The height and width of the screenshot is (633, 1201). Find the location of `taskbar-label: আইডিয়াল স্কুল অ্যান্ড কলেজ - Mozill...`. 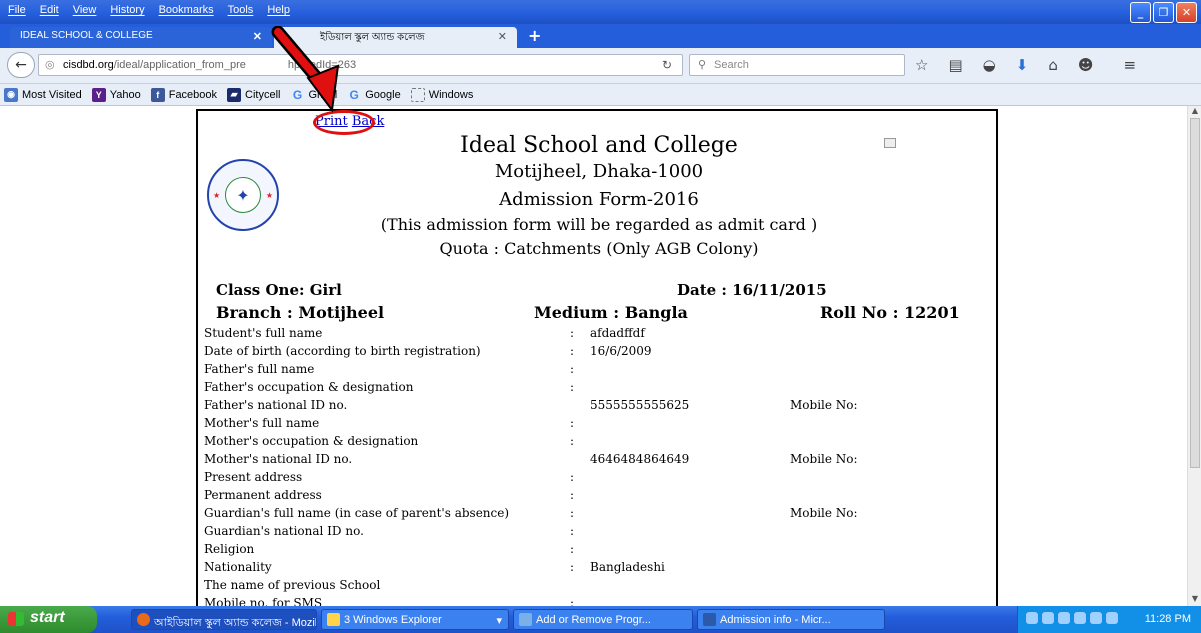

taskbar-label: আইডিয়াল স্কুল অ্যান্ড কলেজ - Mozill... is located at coordinates (235, 623).